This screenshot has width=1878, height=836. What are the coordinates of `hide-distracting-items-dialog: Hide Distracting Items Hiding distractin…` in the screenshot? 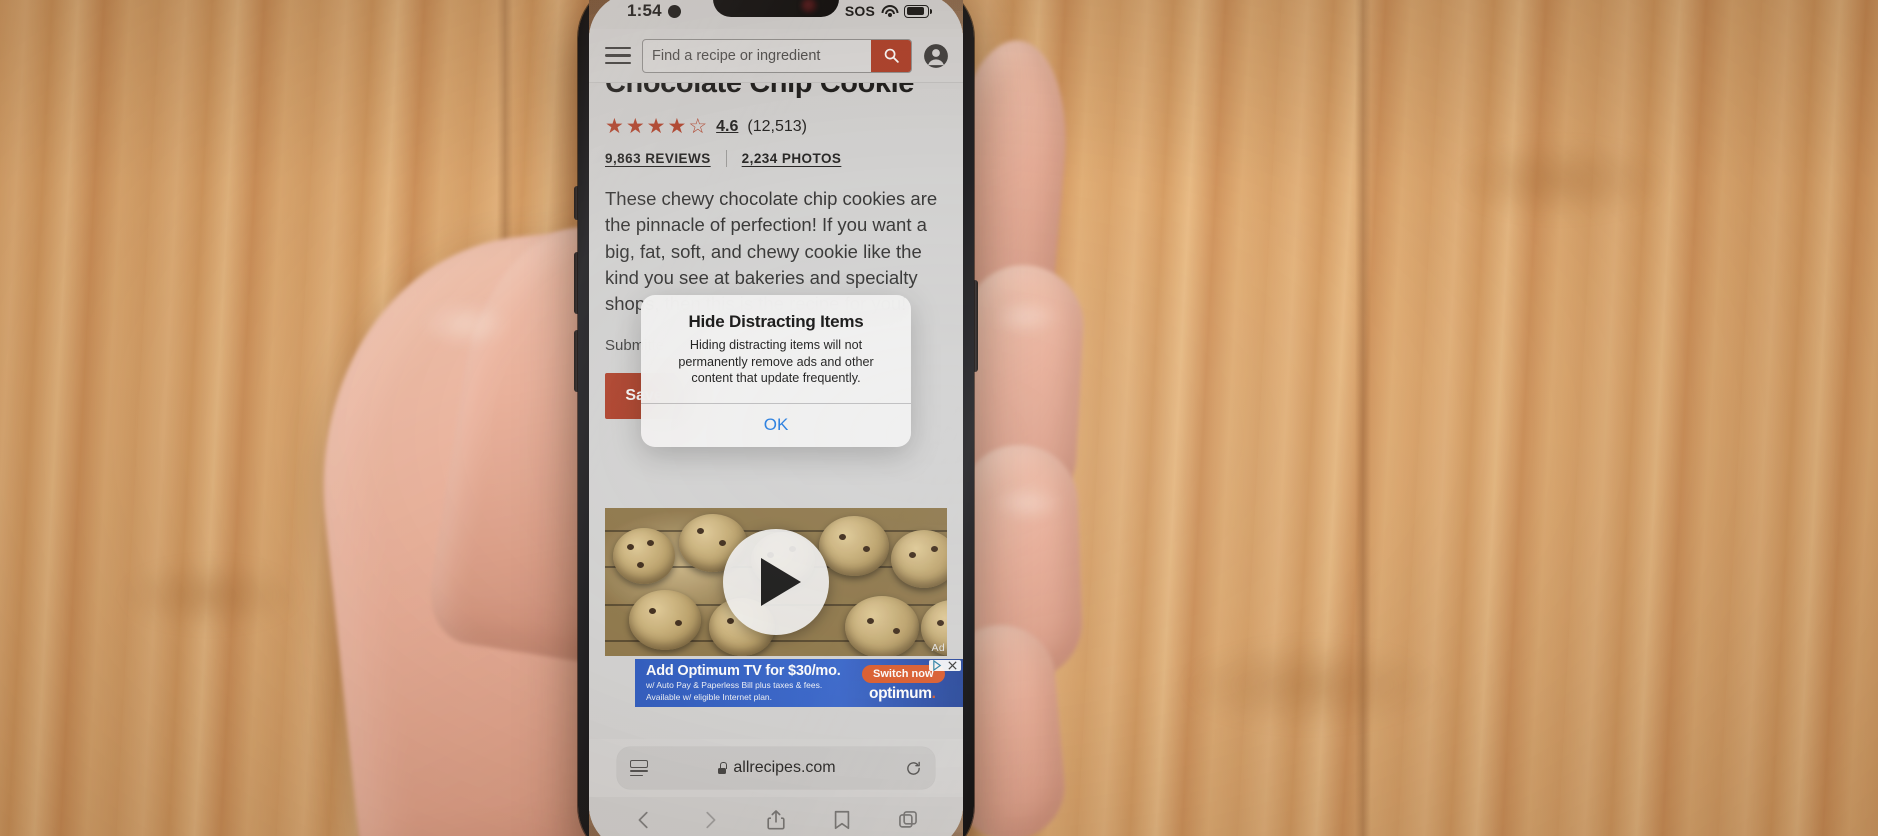 It's located at (776, 371).